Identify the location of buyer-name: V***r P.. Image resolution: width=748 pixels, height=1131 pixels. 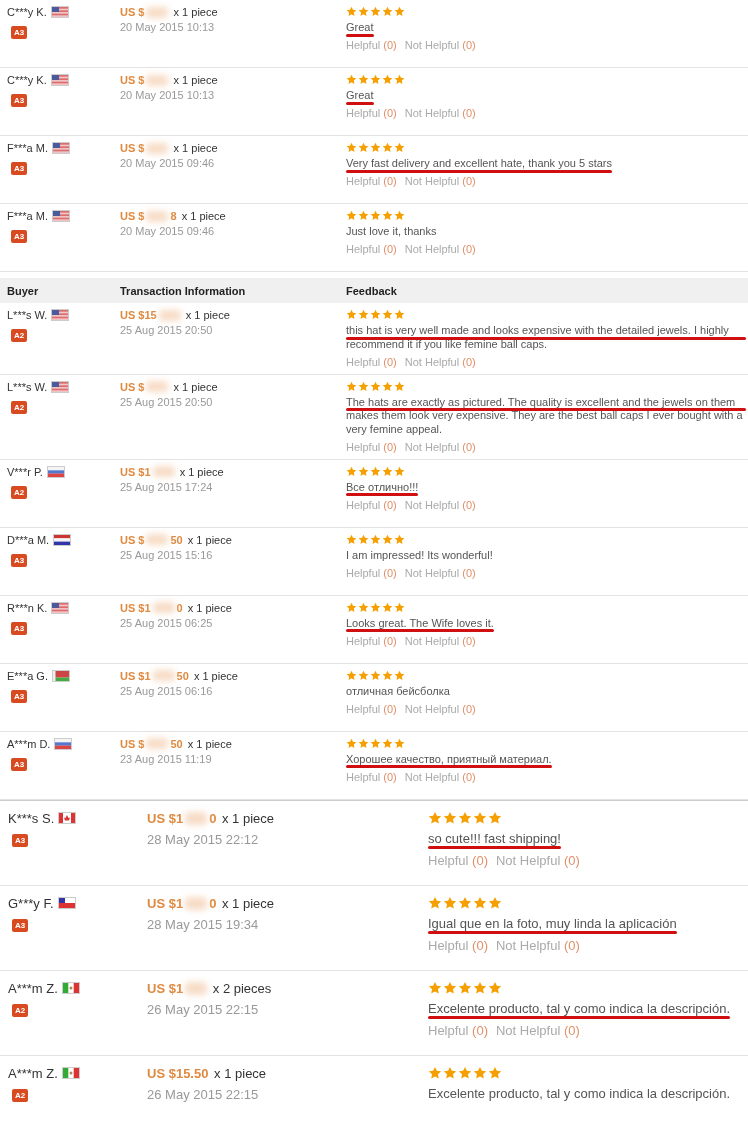
(25, 471).